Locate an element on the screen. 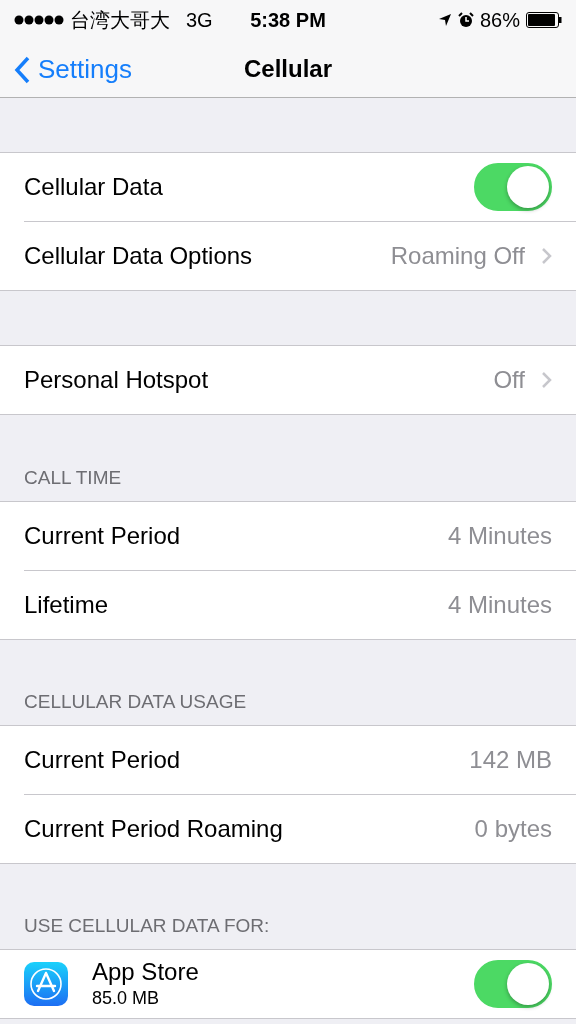  row-value: Roaming Off is located at coordinates (457, 256).